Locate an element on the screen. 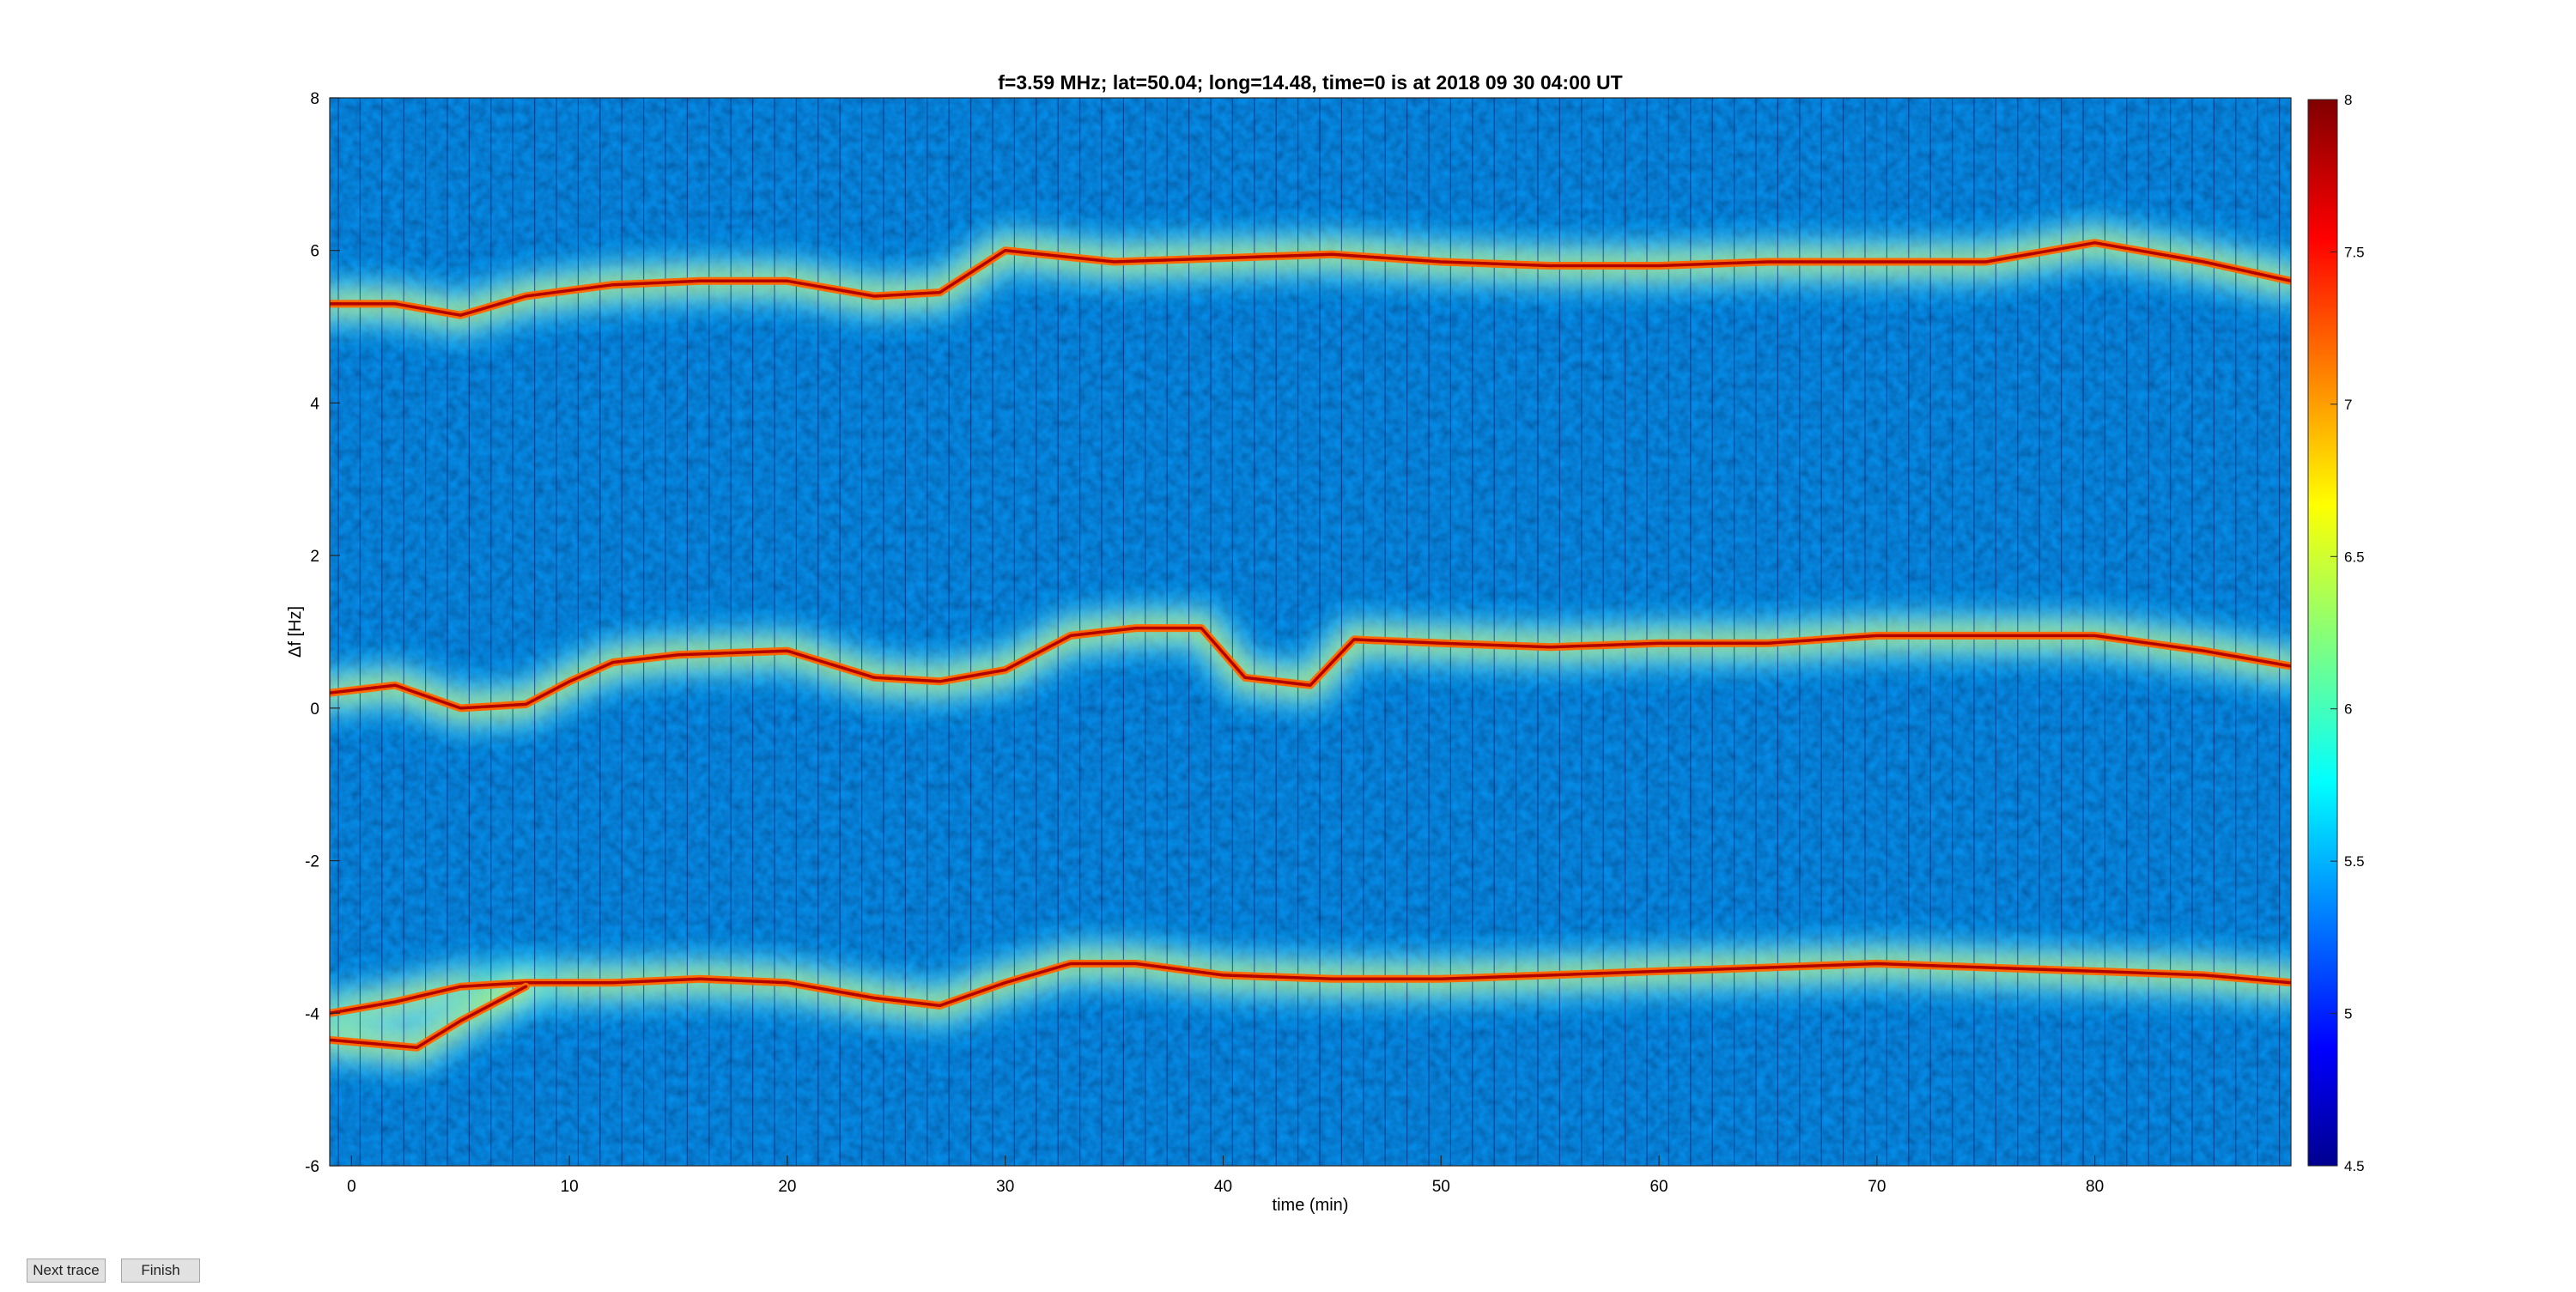 Image resolution: width=2576 pixels, height=1292 pixels. colorbar-tick-label: 6 is located at coordinates (2348, 709).